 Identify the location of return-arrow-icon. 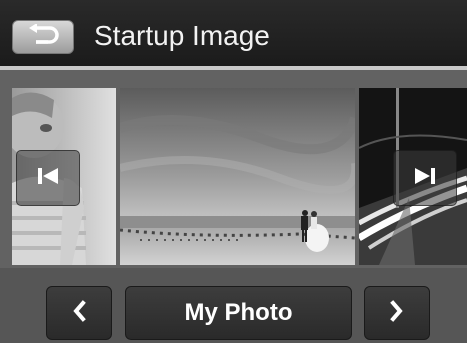
(43, 36).